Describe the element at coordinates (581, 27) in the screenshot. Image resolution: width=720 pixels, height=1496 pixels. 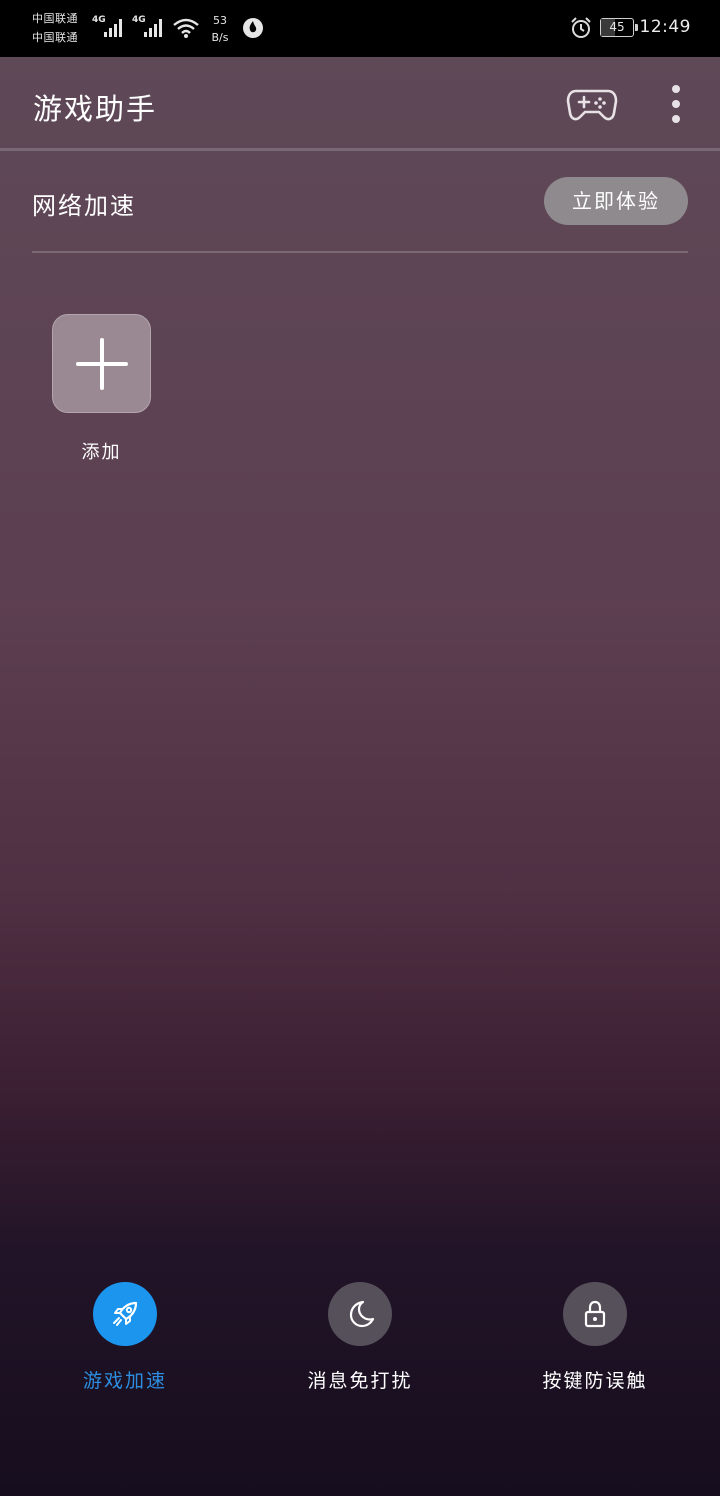
I see `alarm-icon` at that location.